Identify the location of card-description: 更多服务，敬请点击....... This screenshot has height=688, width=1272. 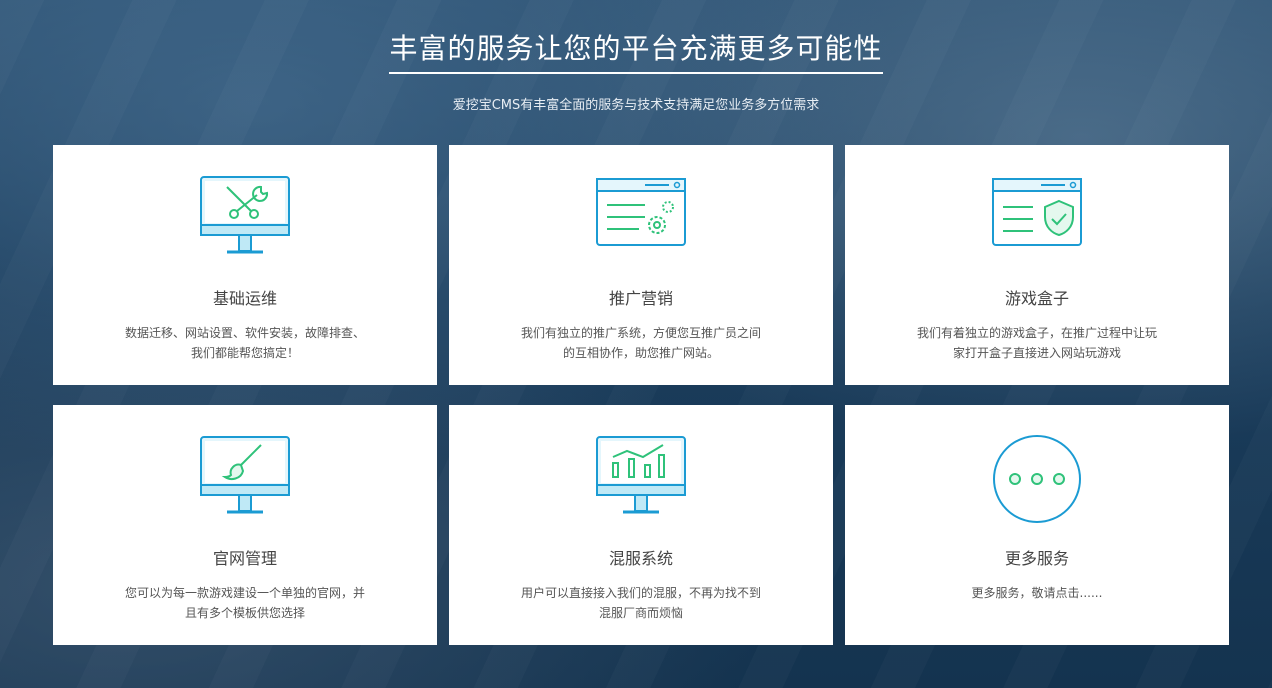
(1037, 593).